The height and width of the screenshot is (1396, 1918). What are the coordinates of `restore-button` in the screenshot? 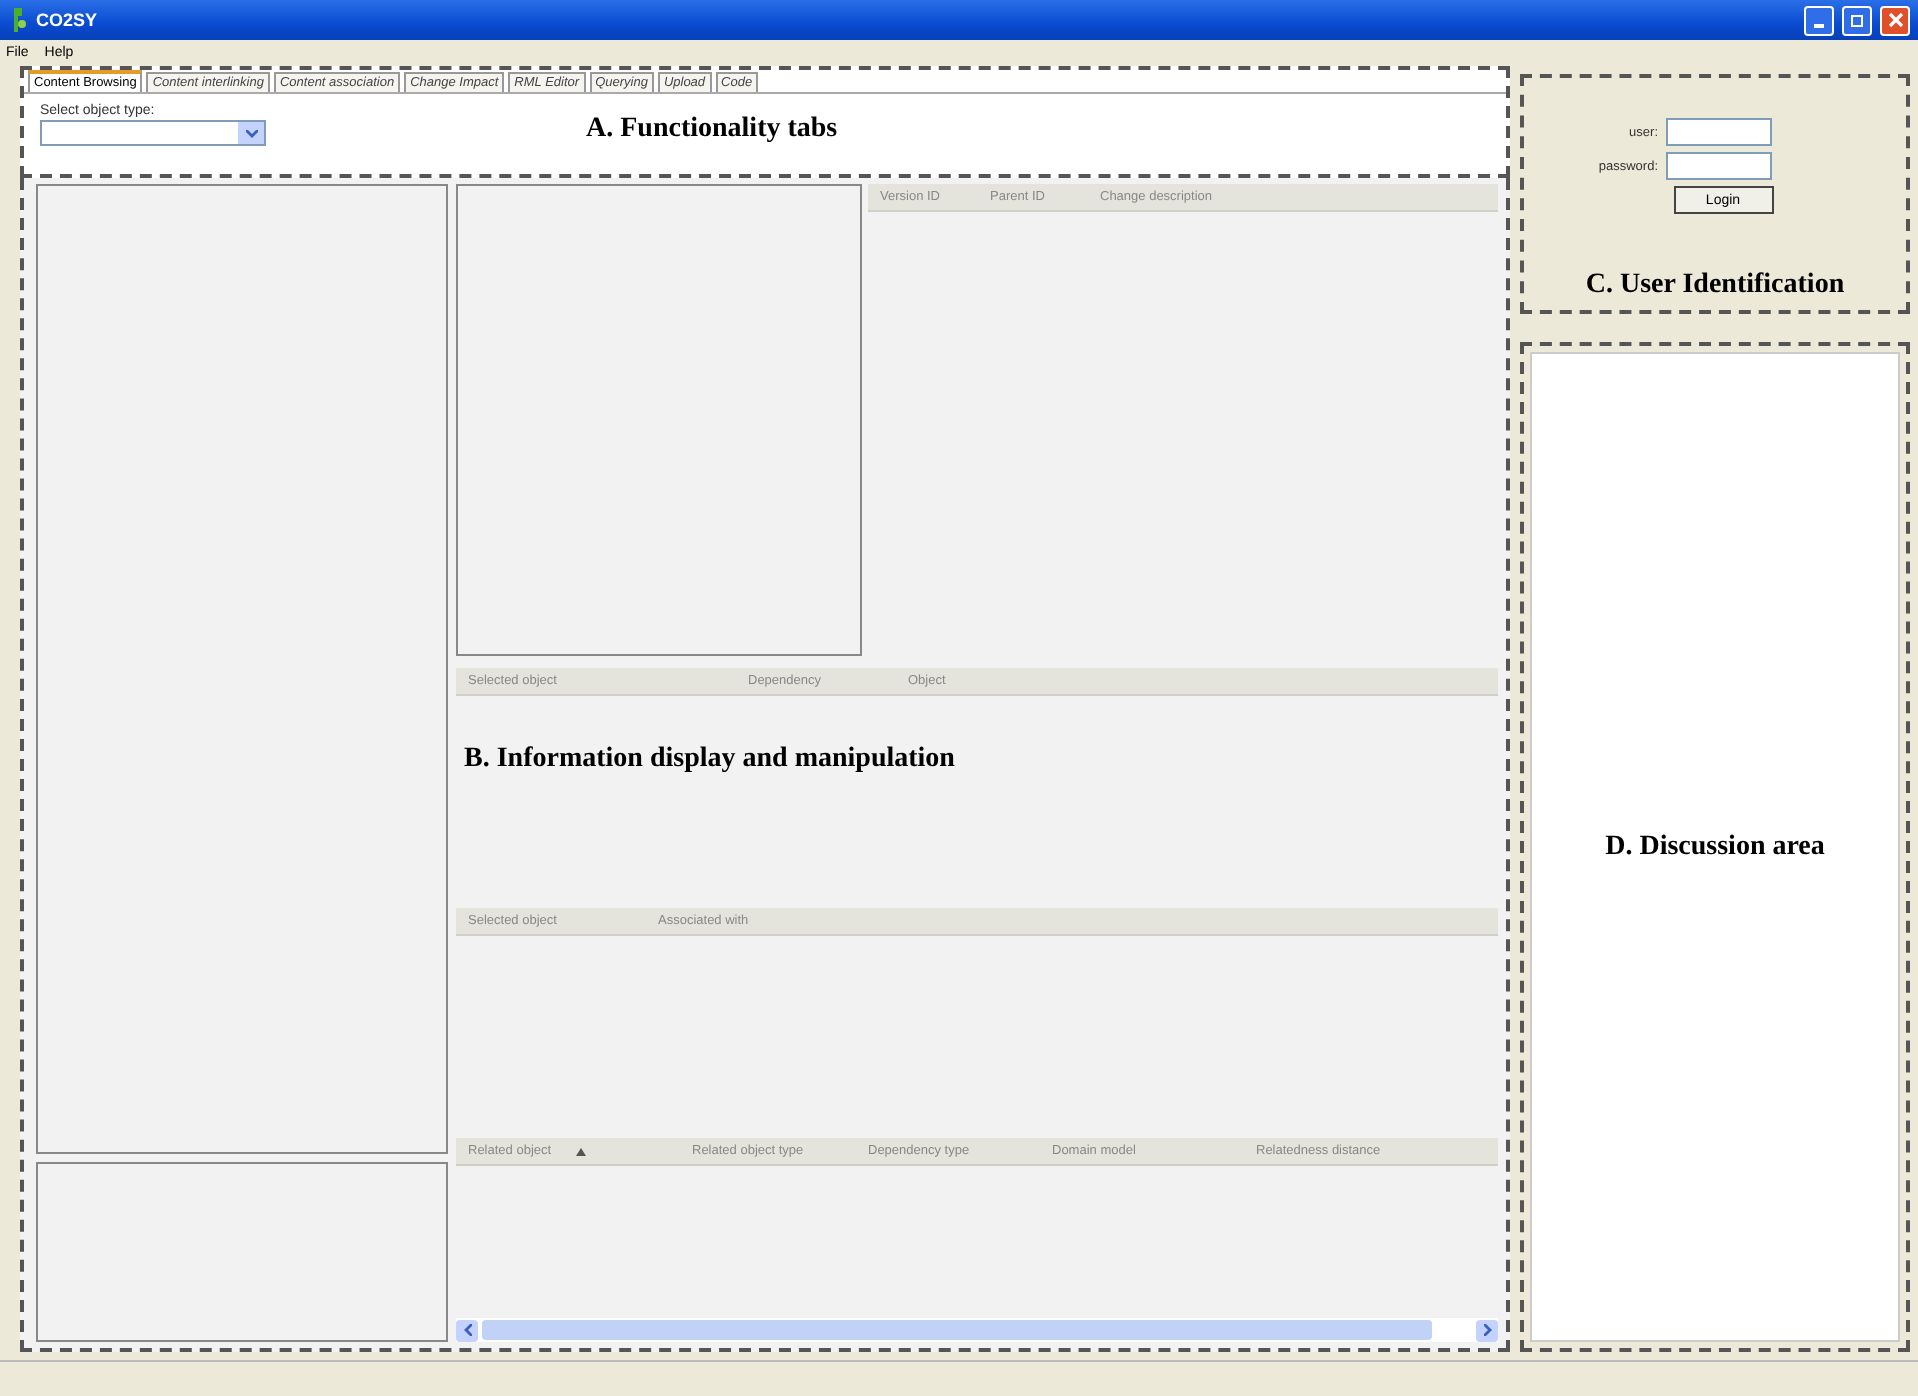 It's located at (1857, 20).